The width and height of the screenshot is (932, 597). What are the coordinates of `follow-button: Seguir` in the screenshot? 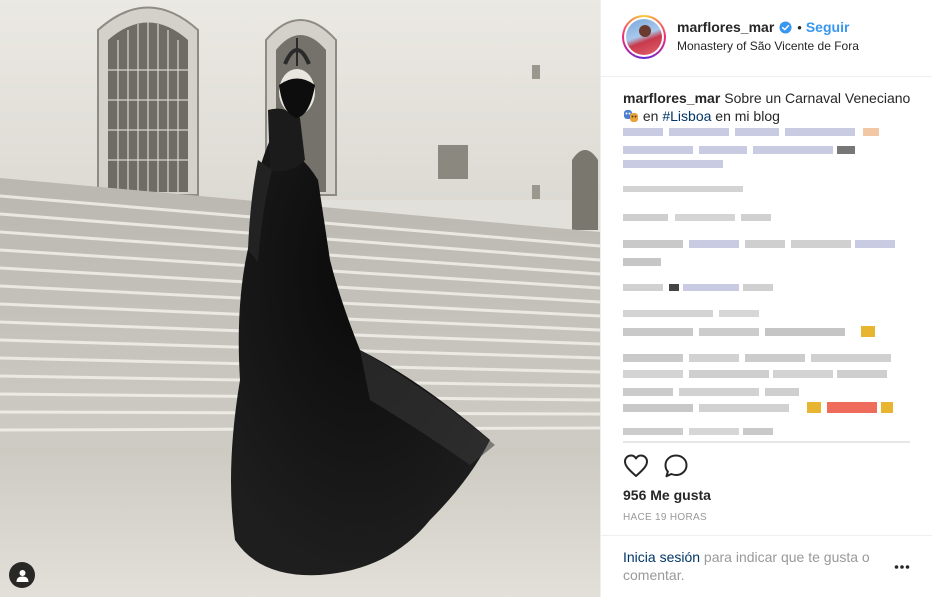 It's located at (828, 27).